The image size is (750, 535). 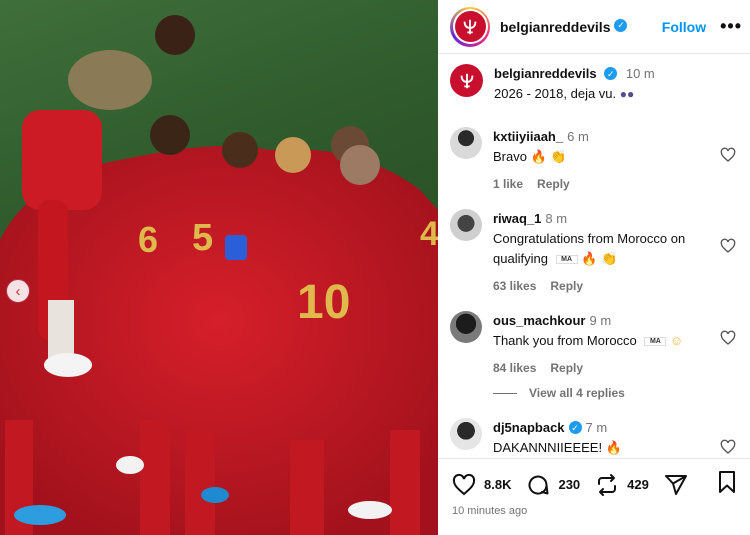 What do you see at coordinates (498, 484) in the screenshot?
I see `like-count: 8.8K` at bounding box center [498, 484].